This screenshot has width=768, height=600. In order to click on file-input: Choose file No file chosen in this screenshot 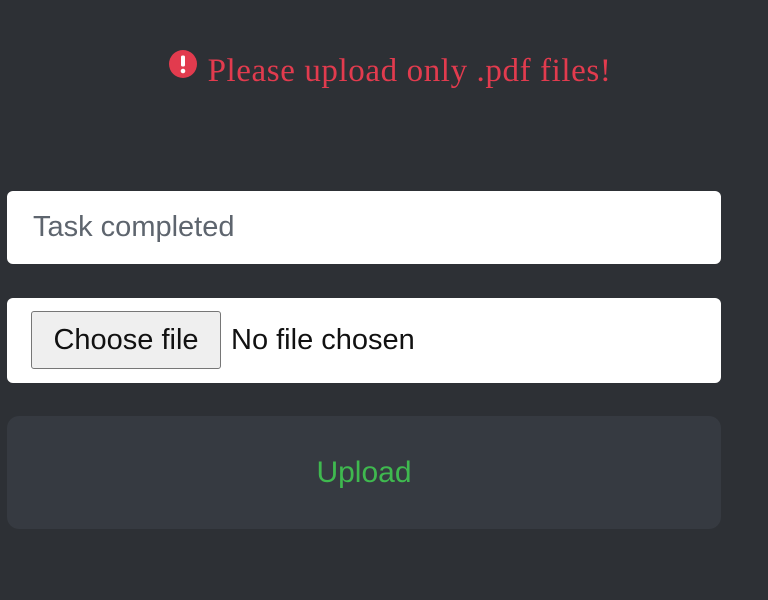, I will do `click(364, 340)`.